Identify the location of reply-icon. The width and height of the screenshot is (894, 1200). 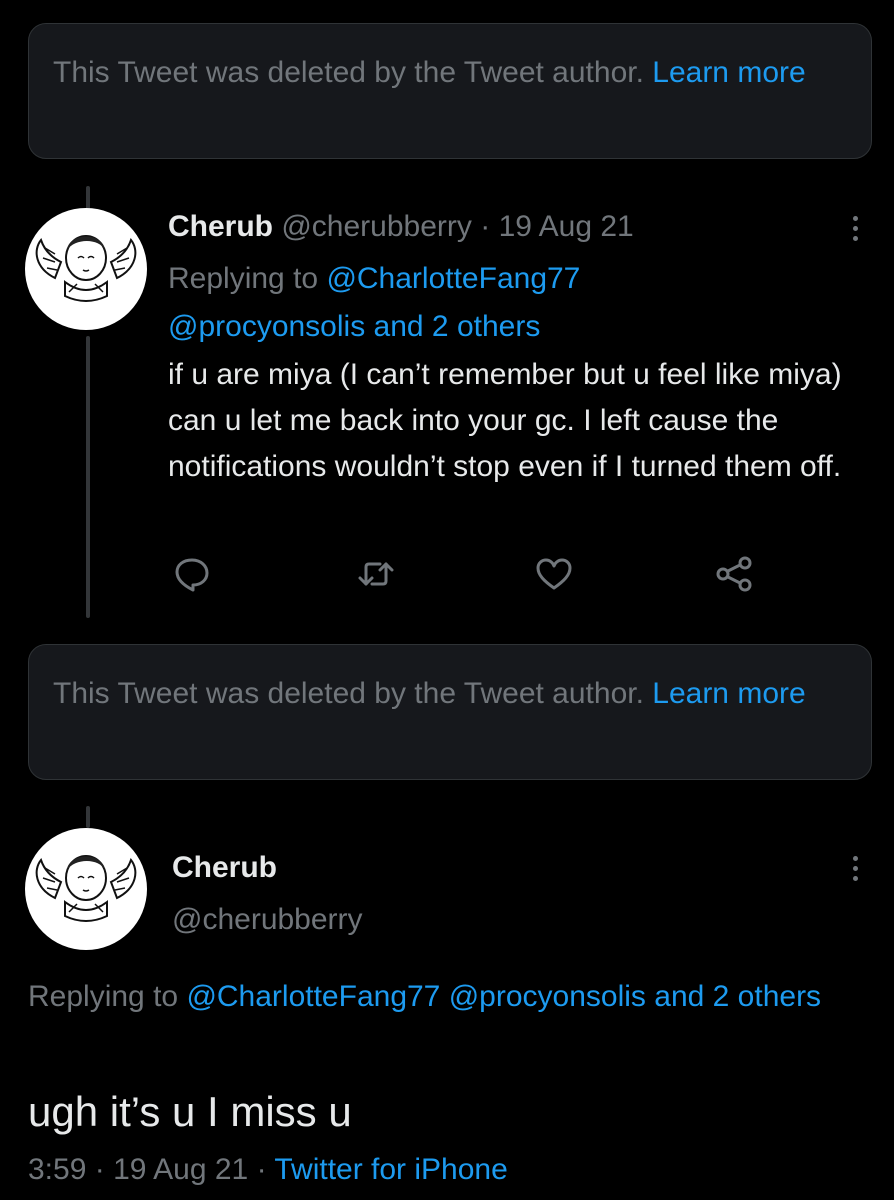
(192, 575).